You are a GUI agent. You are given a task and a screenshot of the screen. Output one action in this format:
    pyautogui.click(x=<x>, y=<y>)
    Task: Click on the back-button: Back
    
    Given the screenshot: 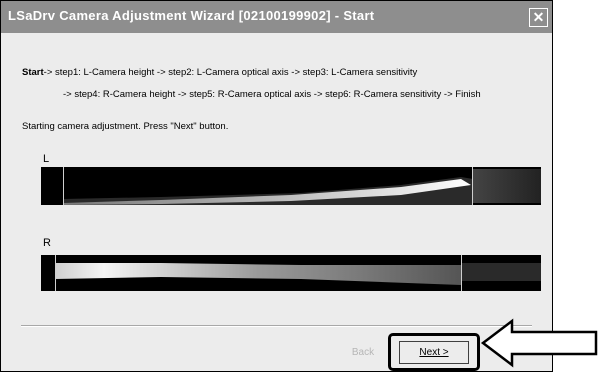 What is the action you would take?
    pyautogui.click(x=363, y=353)
    